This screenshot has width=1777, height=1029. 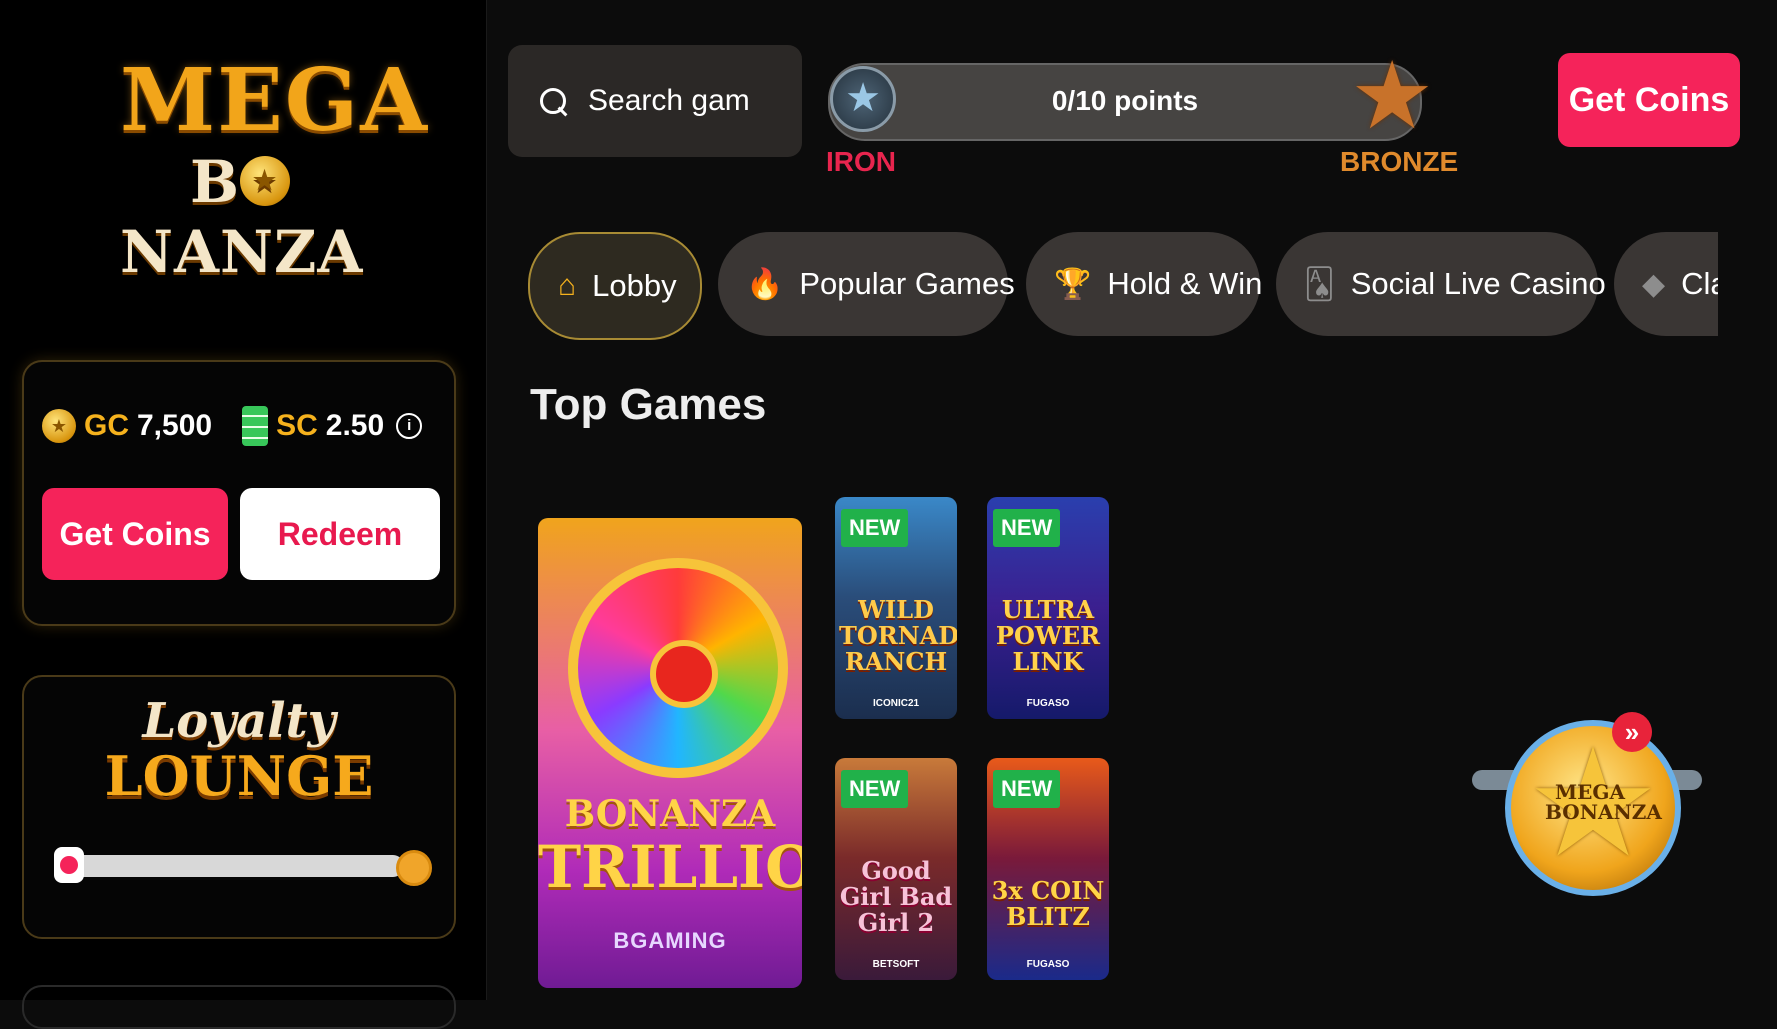 I want to click on sheriff-badge-widget: ★ MEGA BONANZA », so click(x=1587, y=820).